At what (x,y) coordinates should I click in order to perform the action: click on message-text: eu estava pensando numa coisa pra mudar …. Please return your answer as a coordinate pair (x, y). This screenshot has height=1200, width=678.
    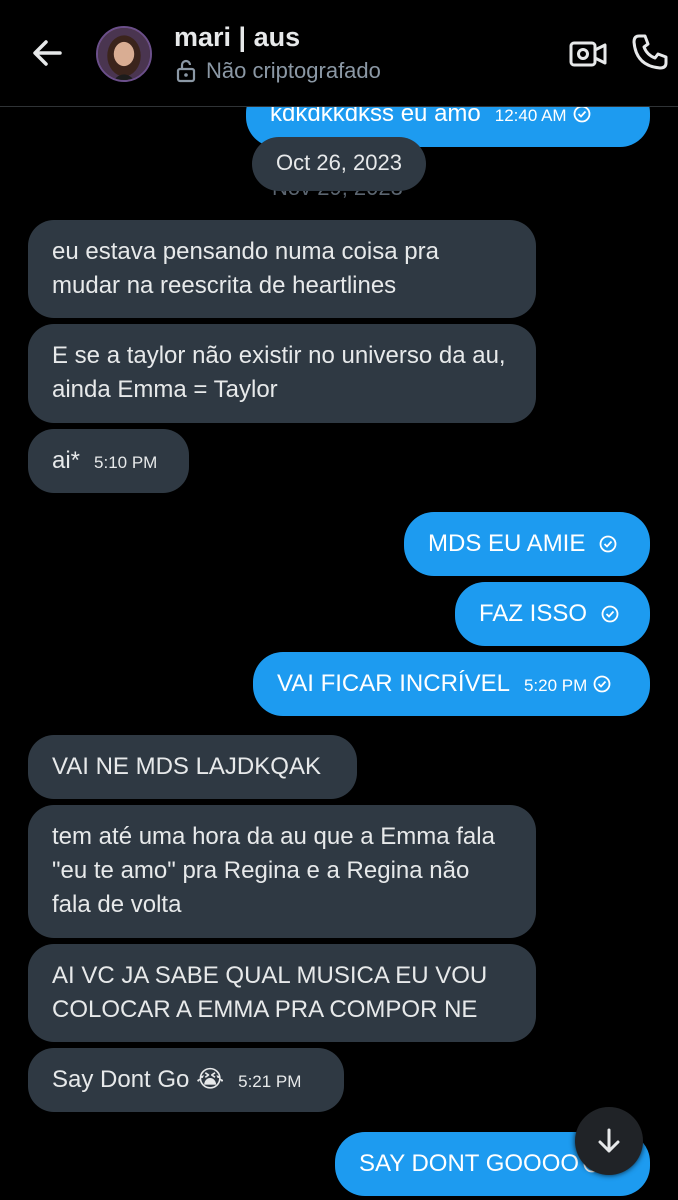
    Looking at the image, I should click on (245, 268).